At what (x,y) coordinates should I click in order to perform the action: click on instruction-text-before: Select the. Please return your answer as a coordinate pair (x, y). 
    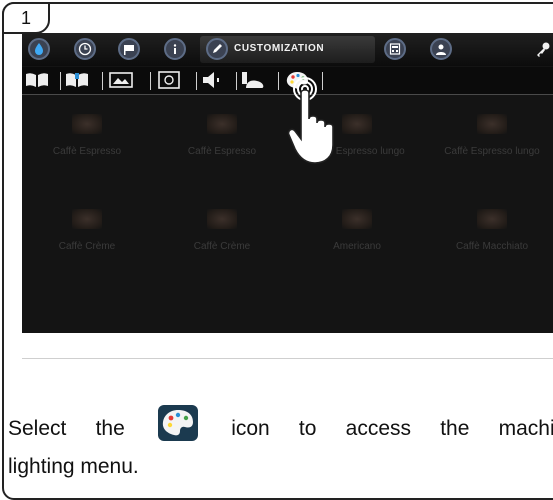
    Looking at the image, I should click on (66, 428).